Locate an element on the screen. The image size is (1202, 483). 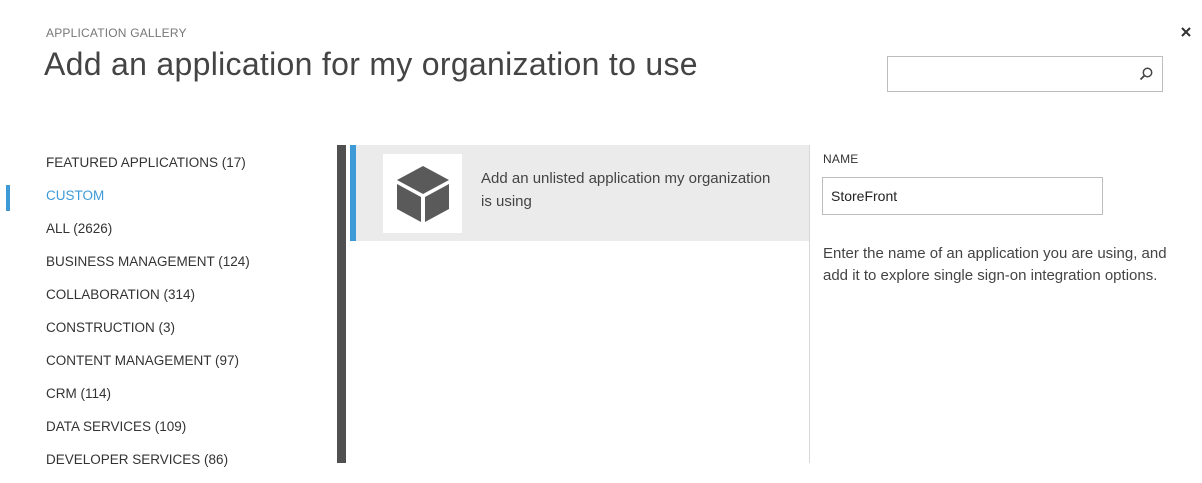
category-item-custom: CUSTOM is located at coordinates (148, 202).